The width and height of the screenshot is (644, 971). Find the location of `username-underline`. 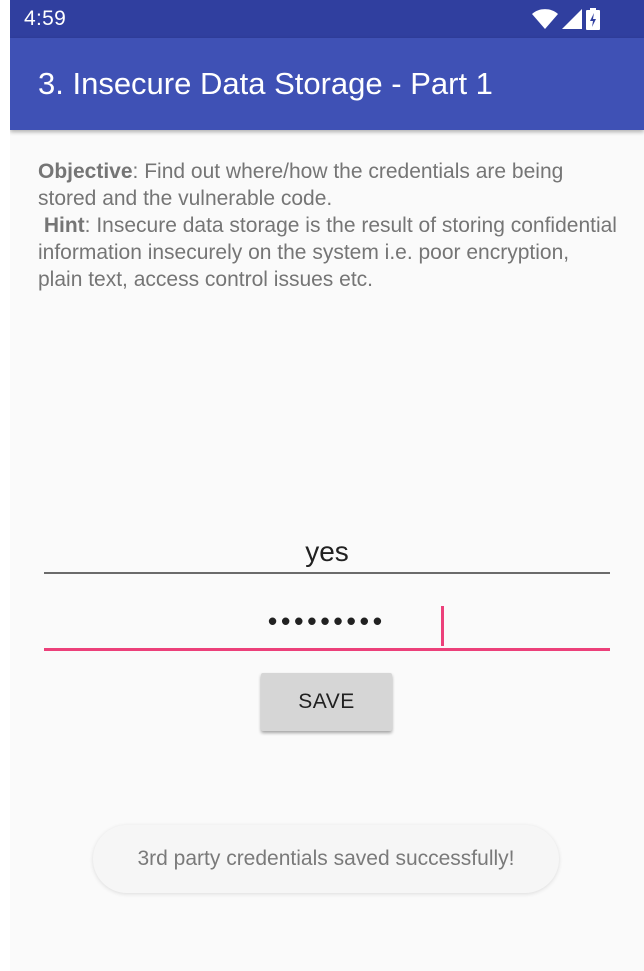

username-underline is located at coordinates (327, 573).